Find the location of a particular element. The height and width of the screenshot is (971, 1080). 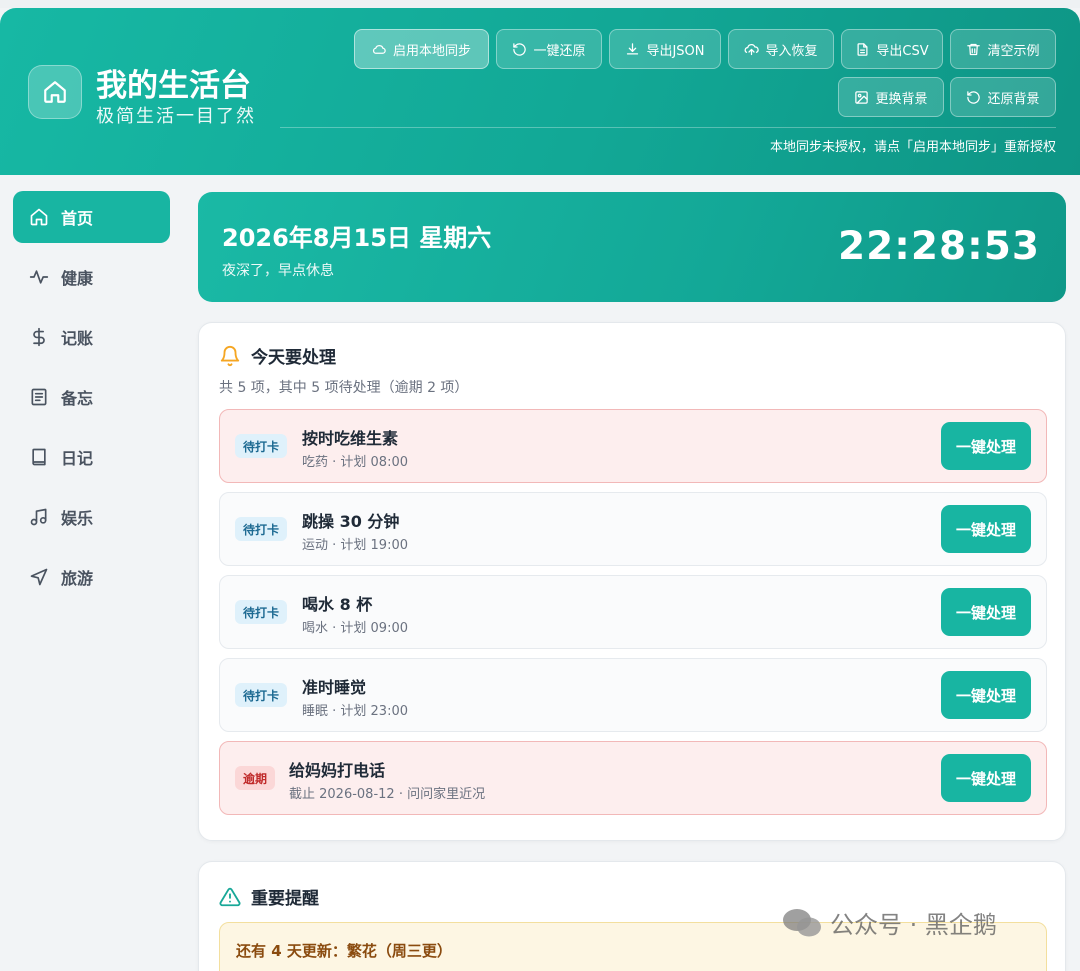

sidebar-item-label: 旅游 is located at coordinates (77, 578).